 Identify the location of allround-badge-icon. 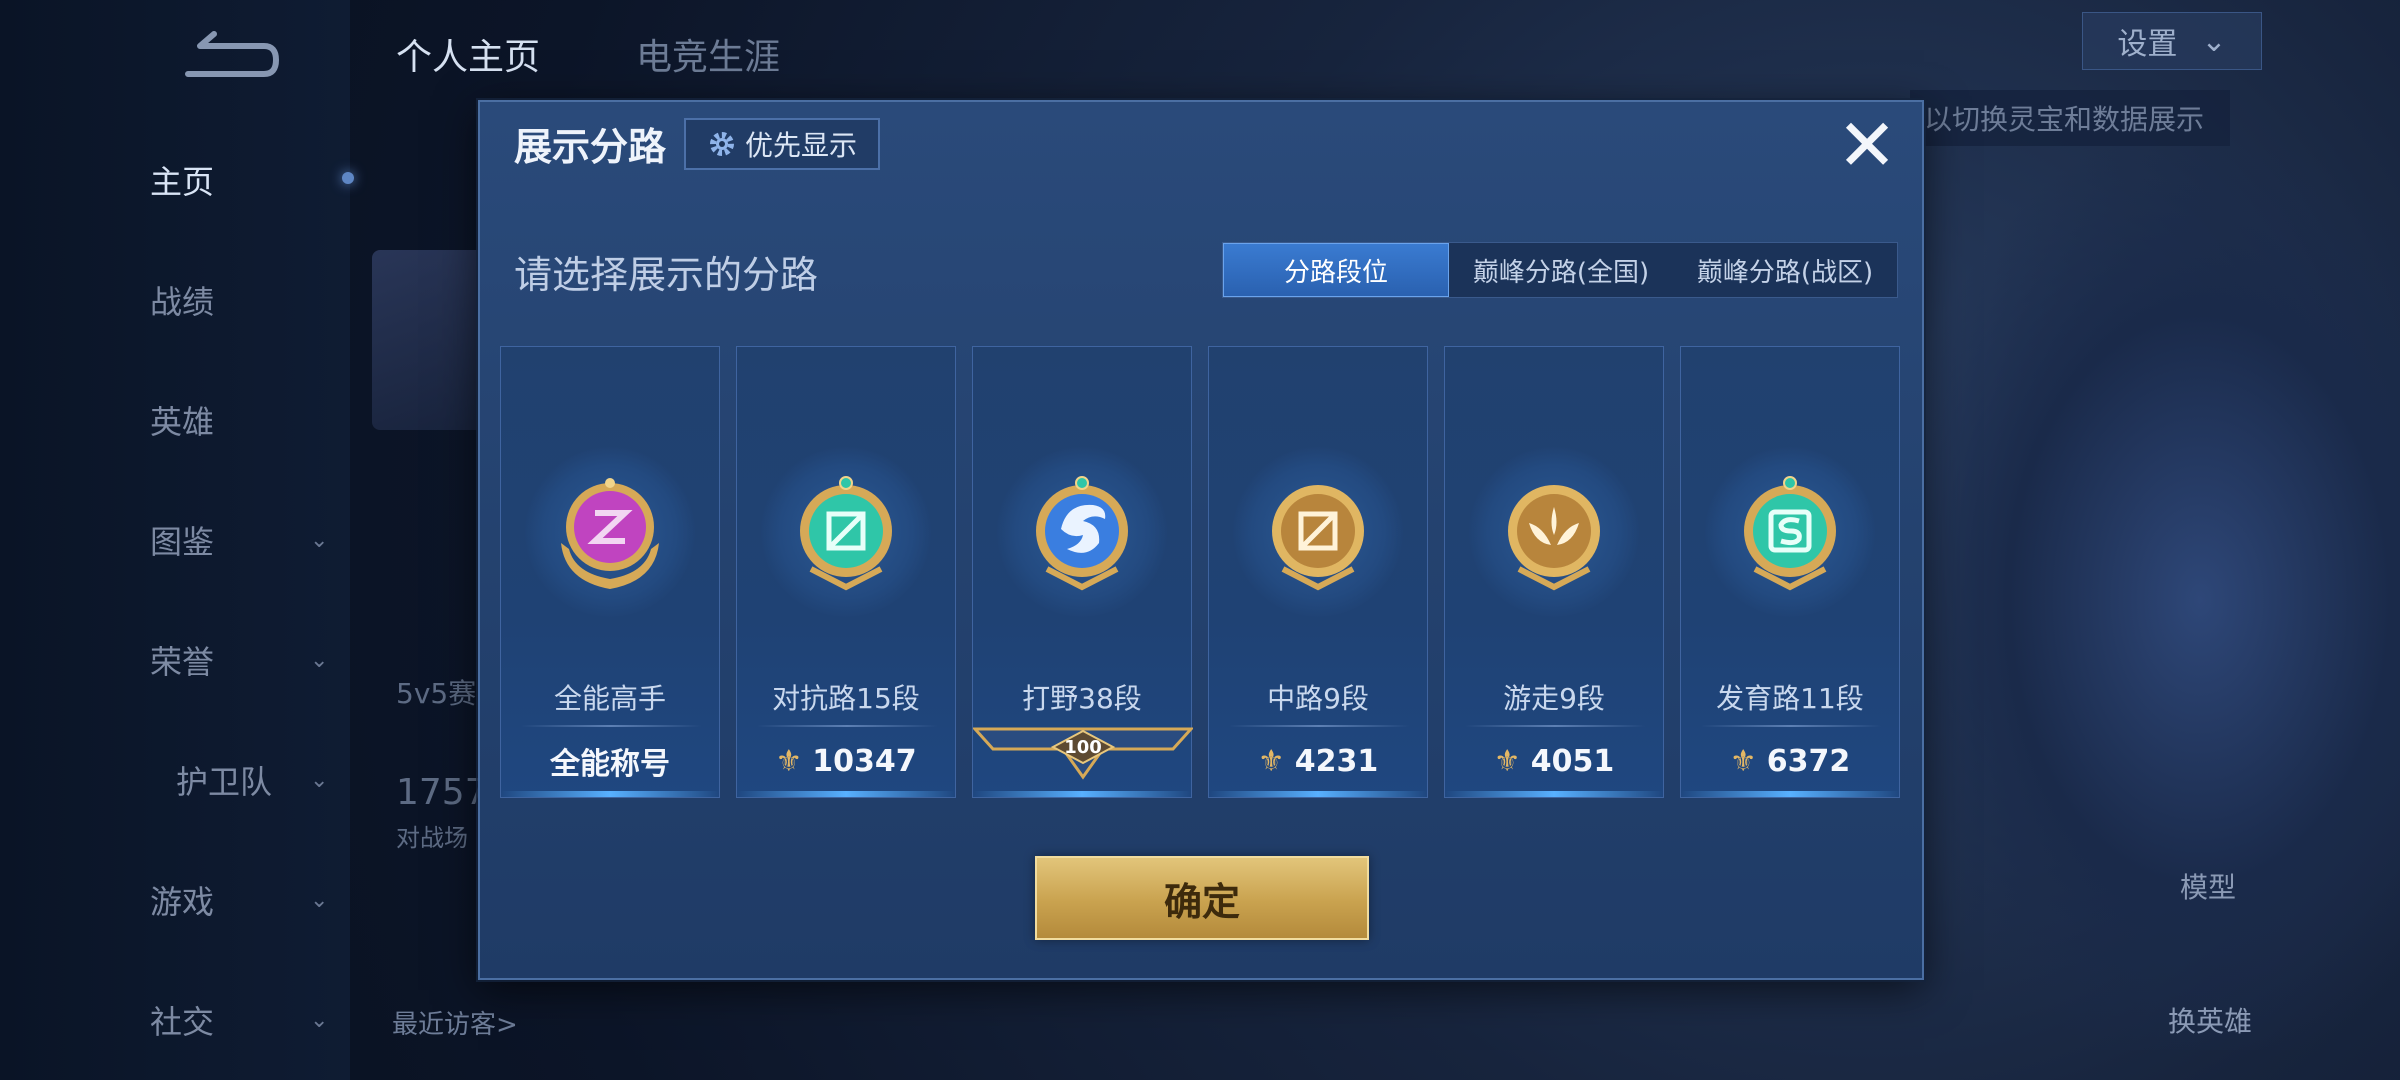
(610, 533).